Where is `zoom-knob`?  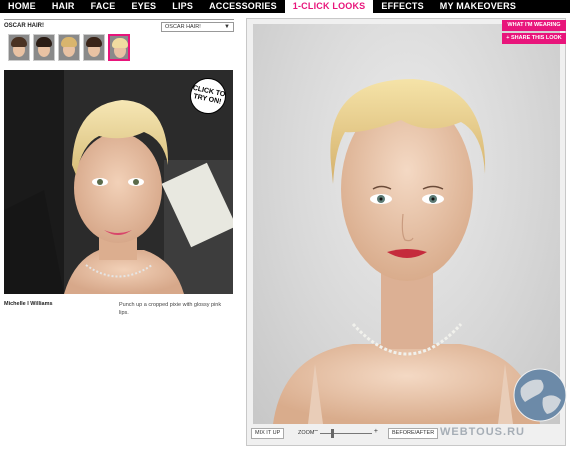
zoom-knob is located at coordinates (333, 433).